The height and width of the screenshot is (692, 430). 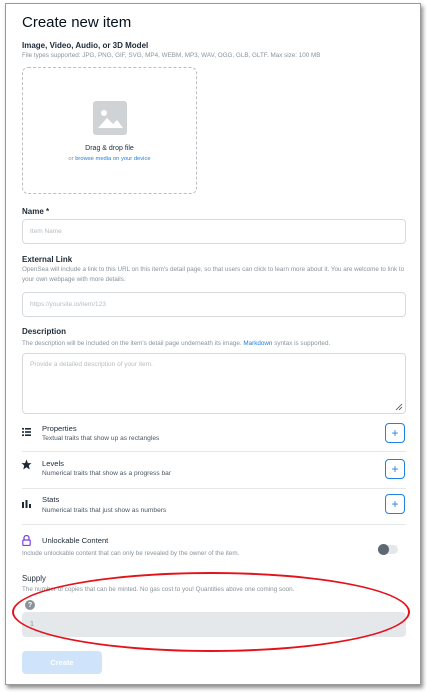 What do you see at coordinates (395, 469) in the screenshot?
I see `add-levels-button: +` at bounding box center [395, 469].